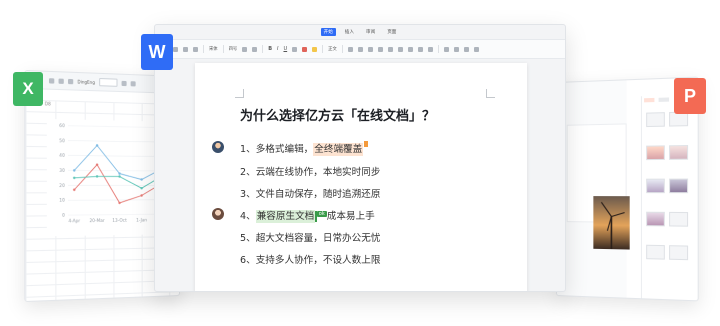  I want to click on panel-tab-layout, so click(664, 99).